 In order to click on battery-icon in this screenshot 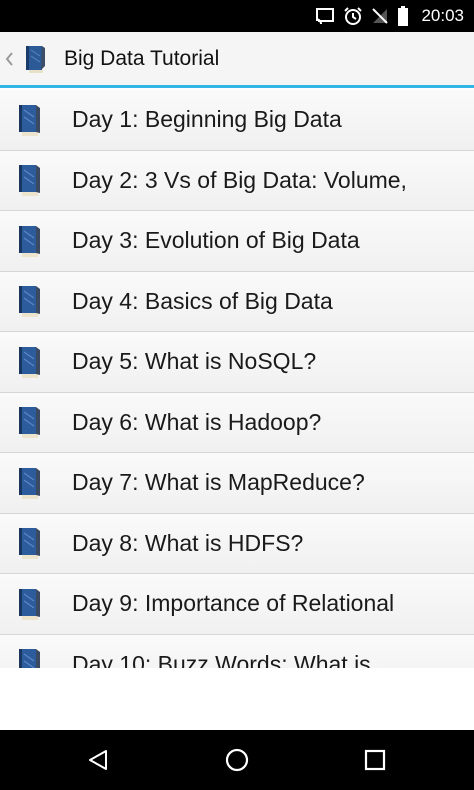, I will do `click(403, 16)`.